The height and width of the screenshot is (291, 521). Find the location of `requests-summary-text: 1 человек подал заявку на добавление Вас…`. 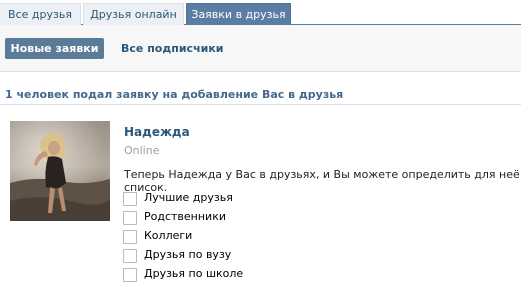

requests-summary-text: 1 человек подал заявку на добавление Вас… is located at coordinates (174, 94).